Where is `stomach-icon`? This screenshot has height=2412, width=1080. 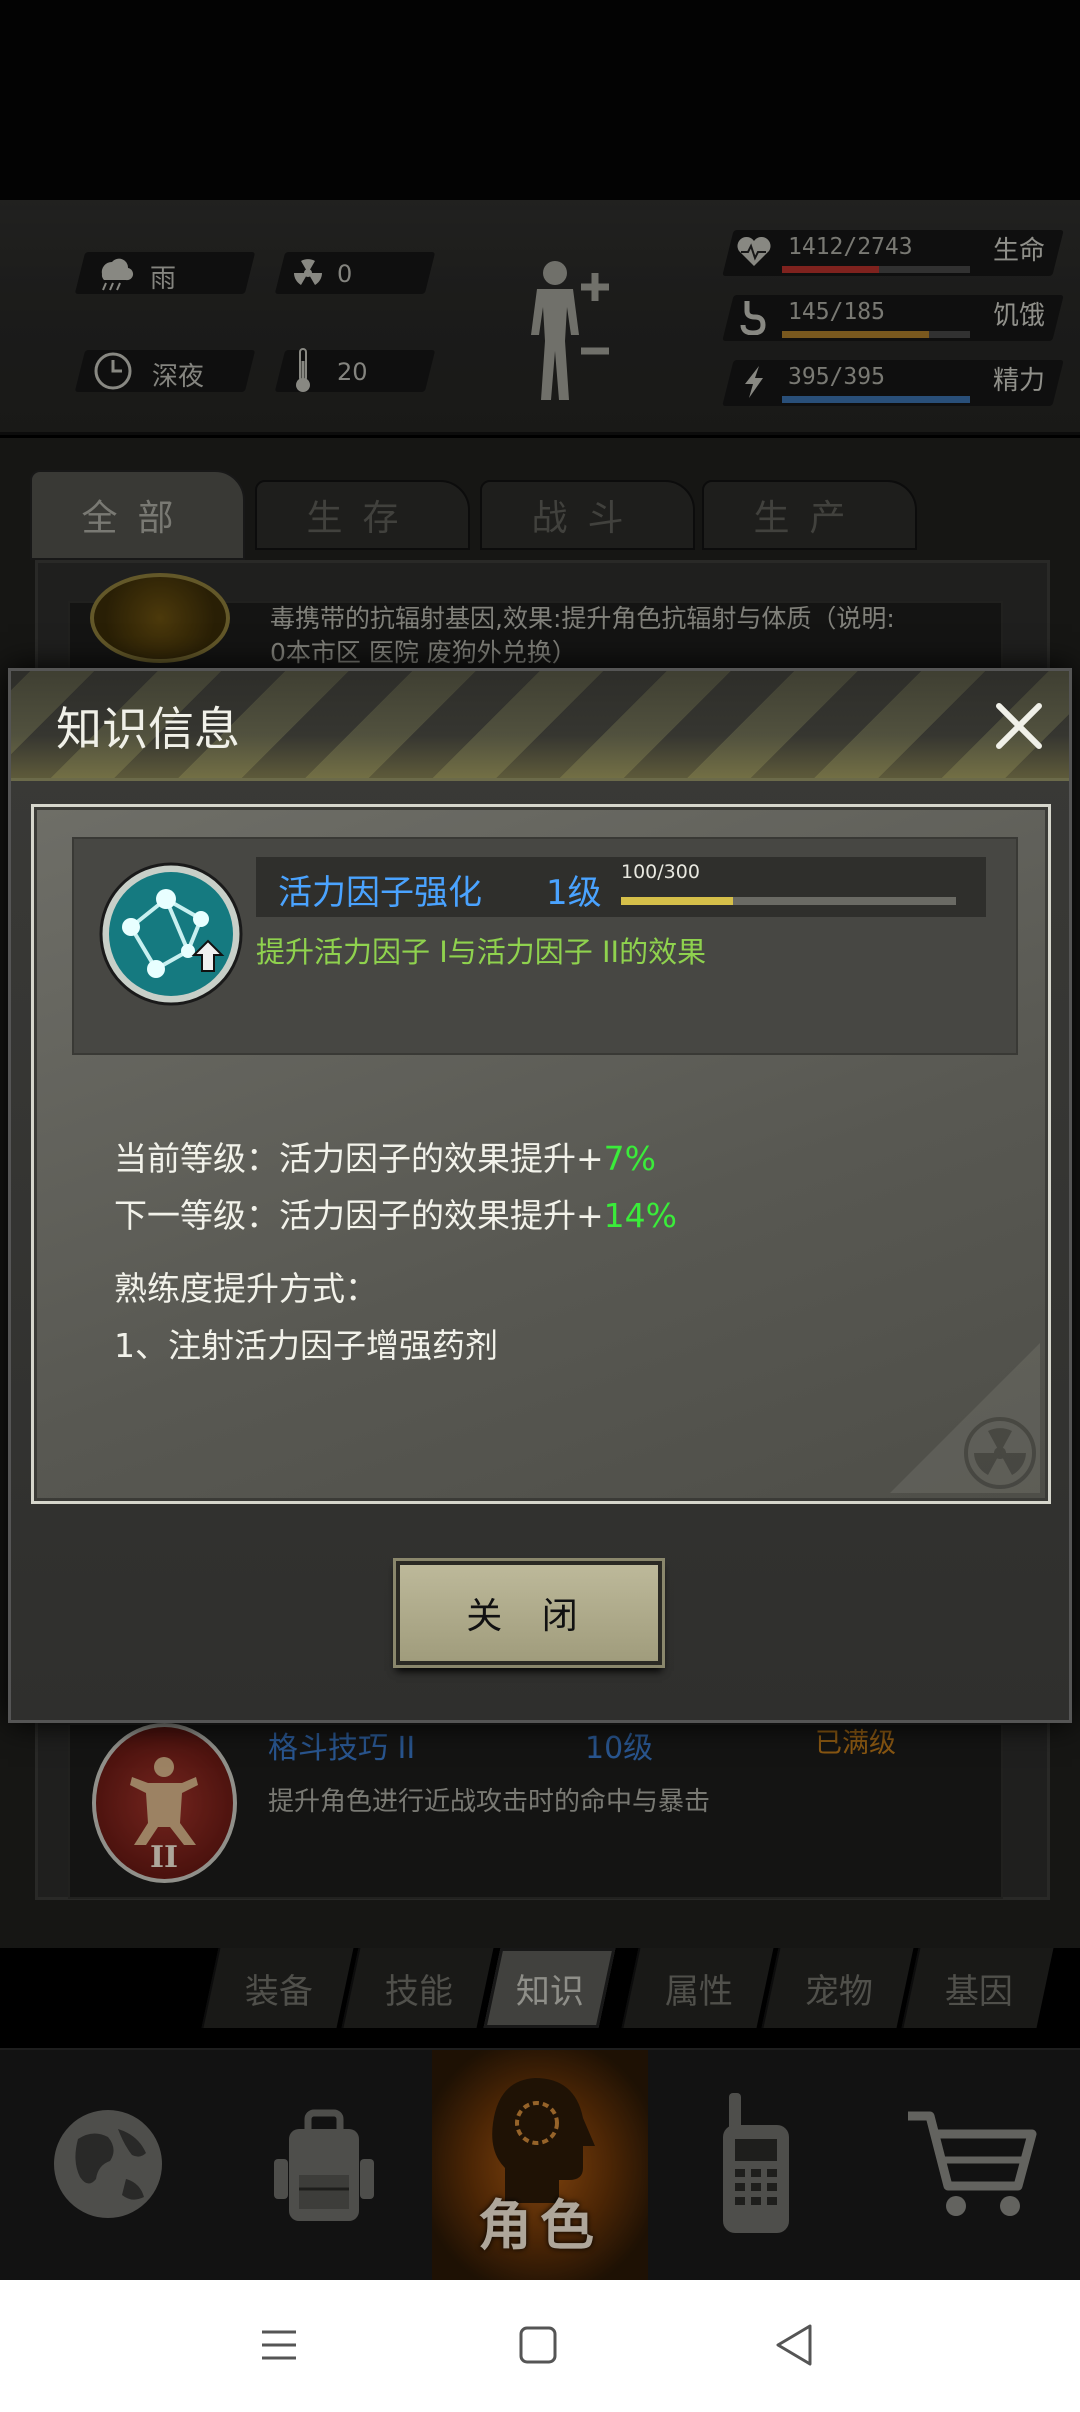 stomach-icon is located at coordinates (754, 317).